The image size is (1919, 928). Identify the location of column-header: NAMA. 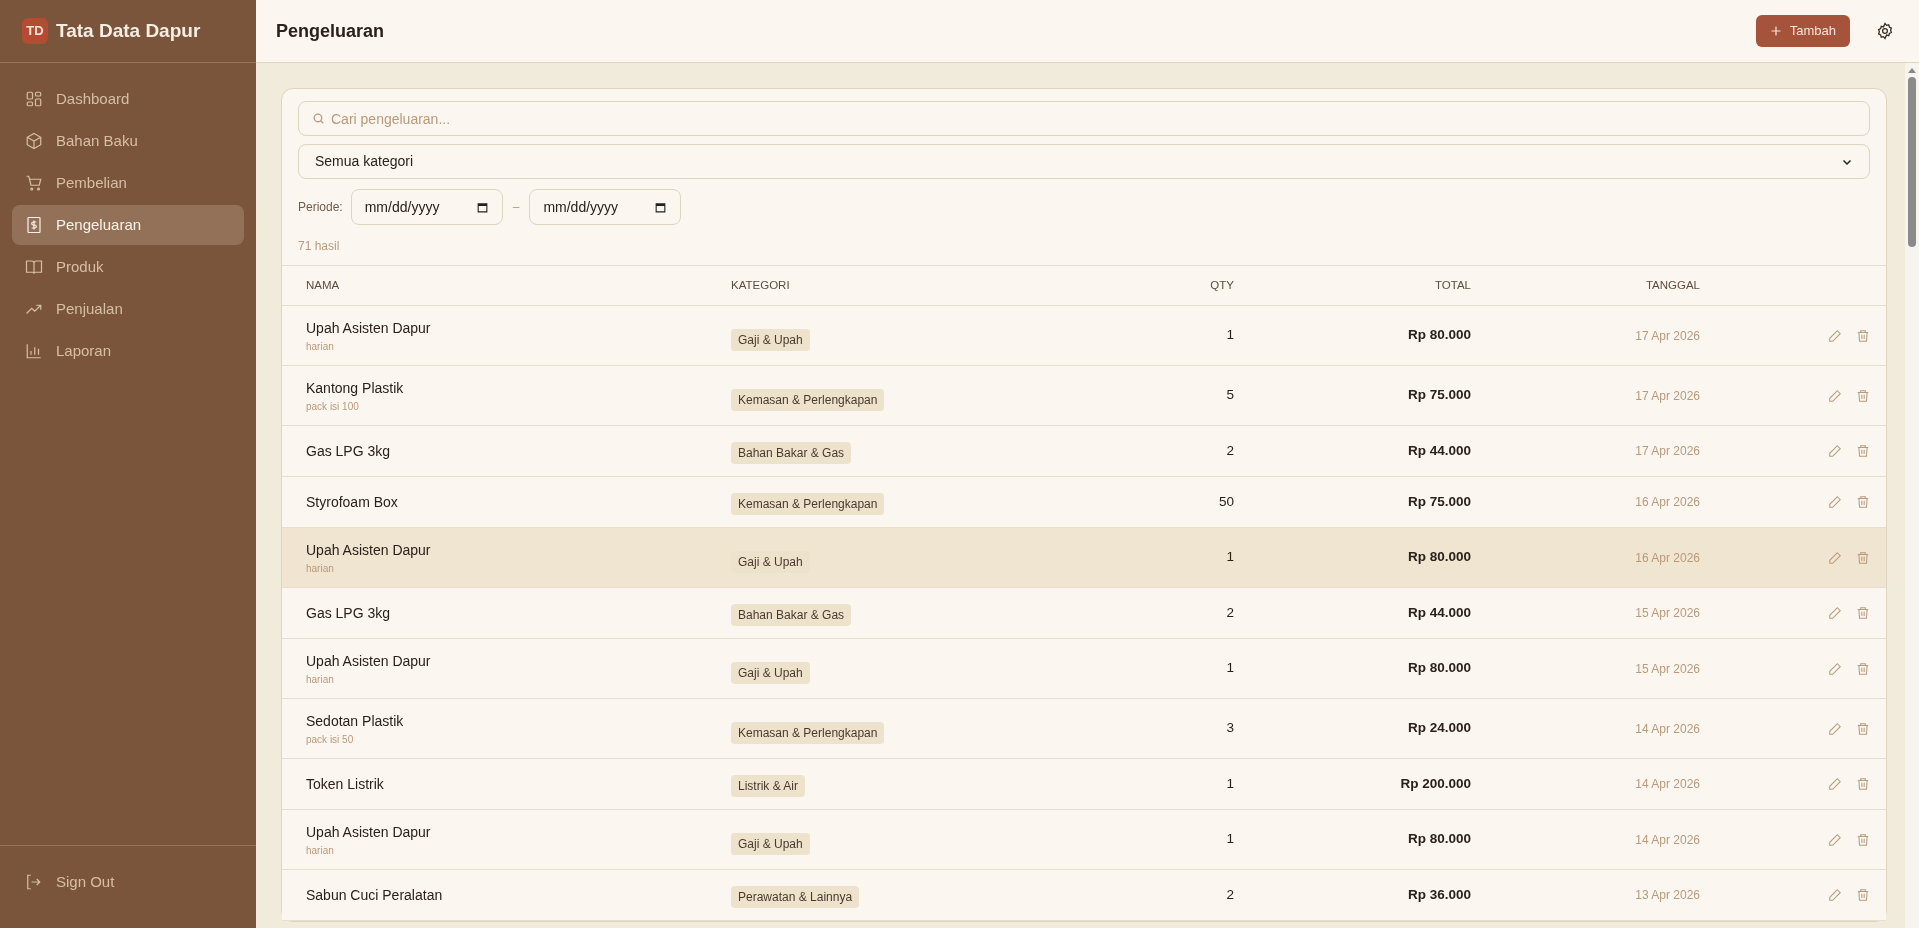
(323, 284).